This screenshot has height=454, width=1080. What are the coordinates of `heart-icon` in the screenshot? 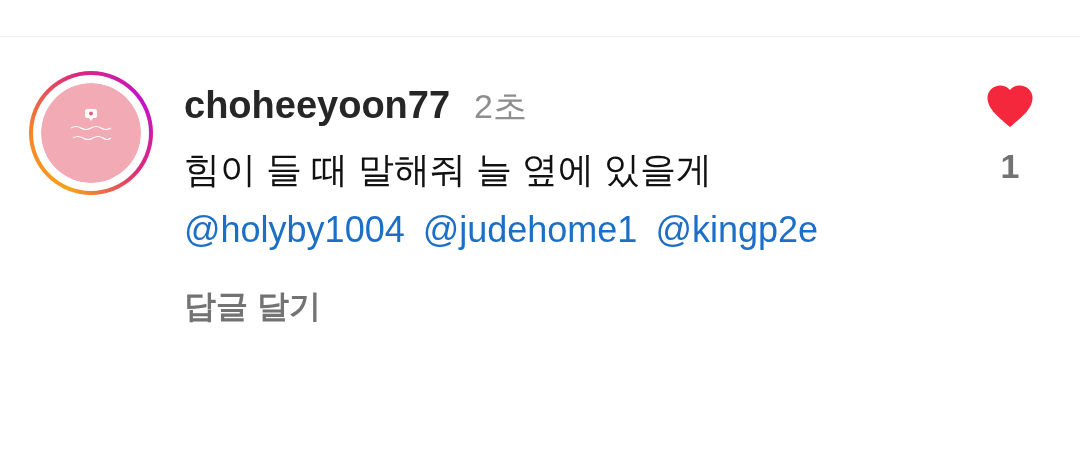 It's located at (1010, 106).